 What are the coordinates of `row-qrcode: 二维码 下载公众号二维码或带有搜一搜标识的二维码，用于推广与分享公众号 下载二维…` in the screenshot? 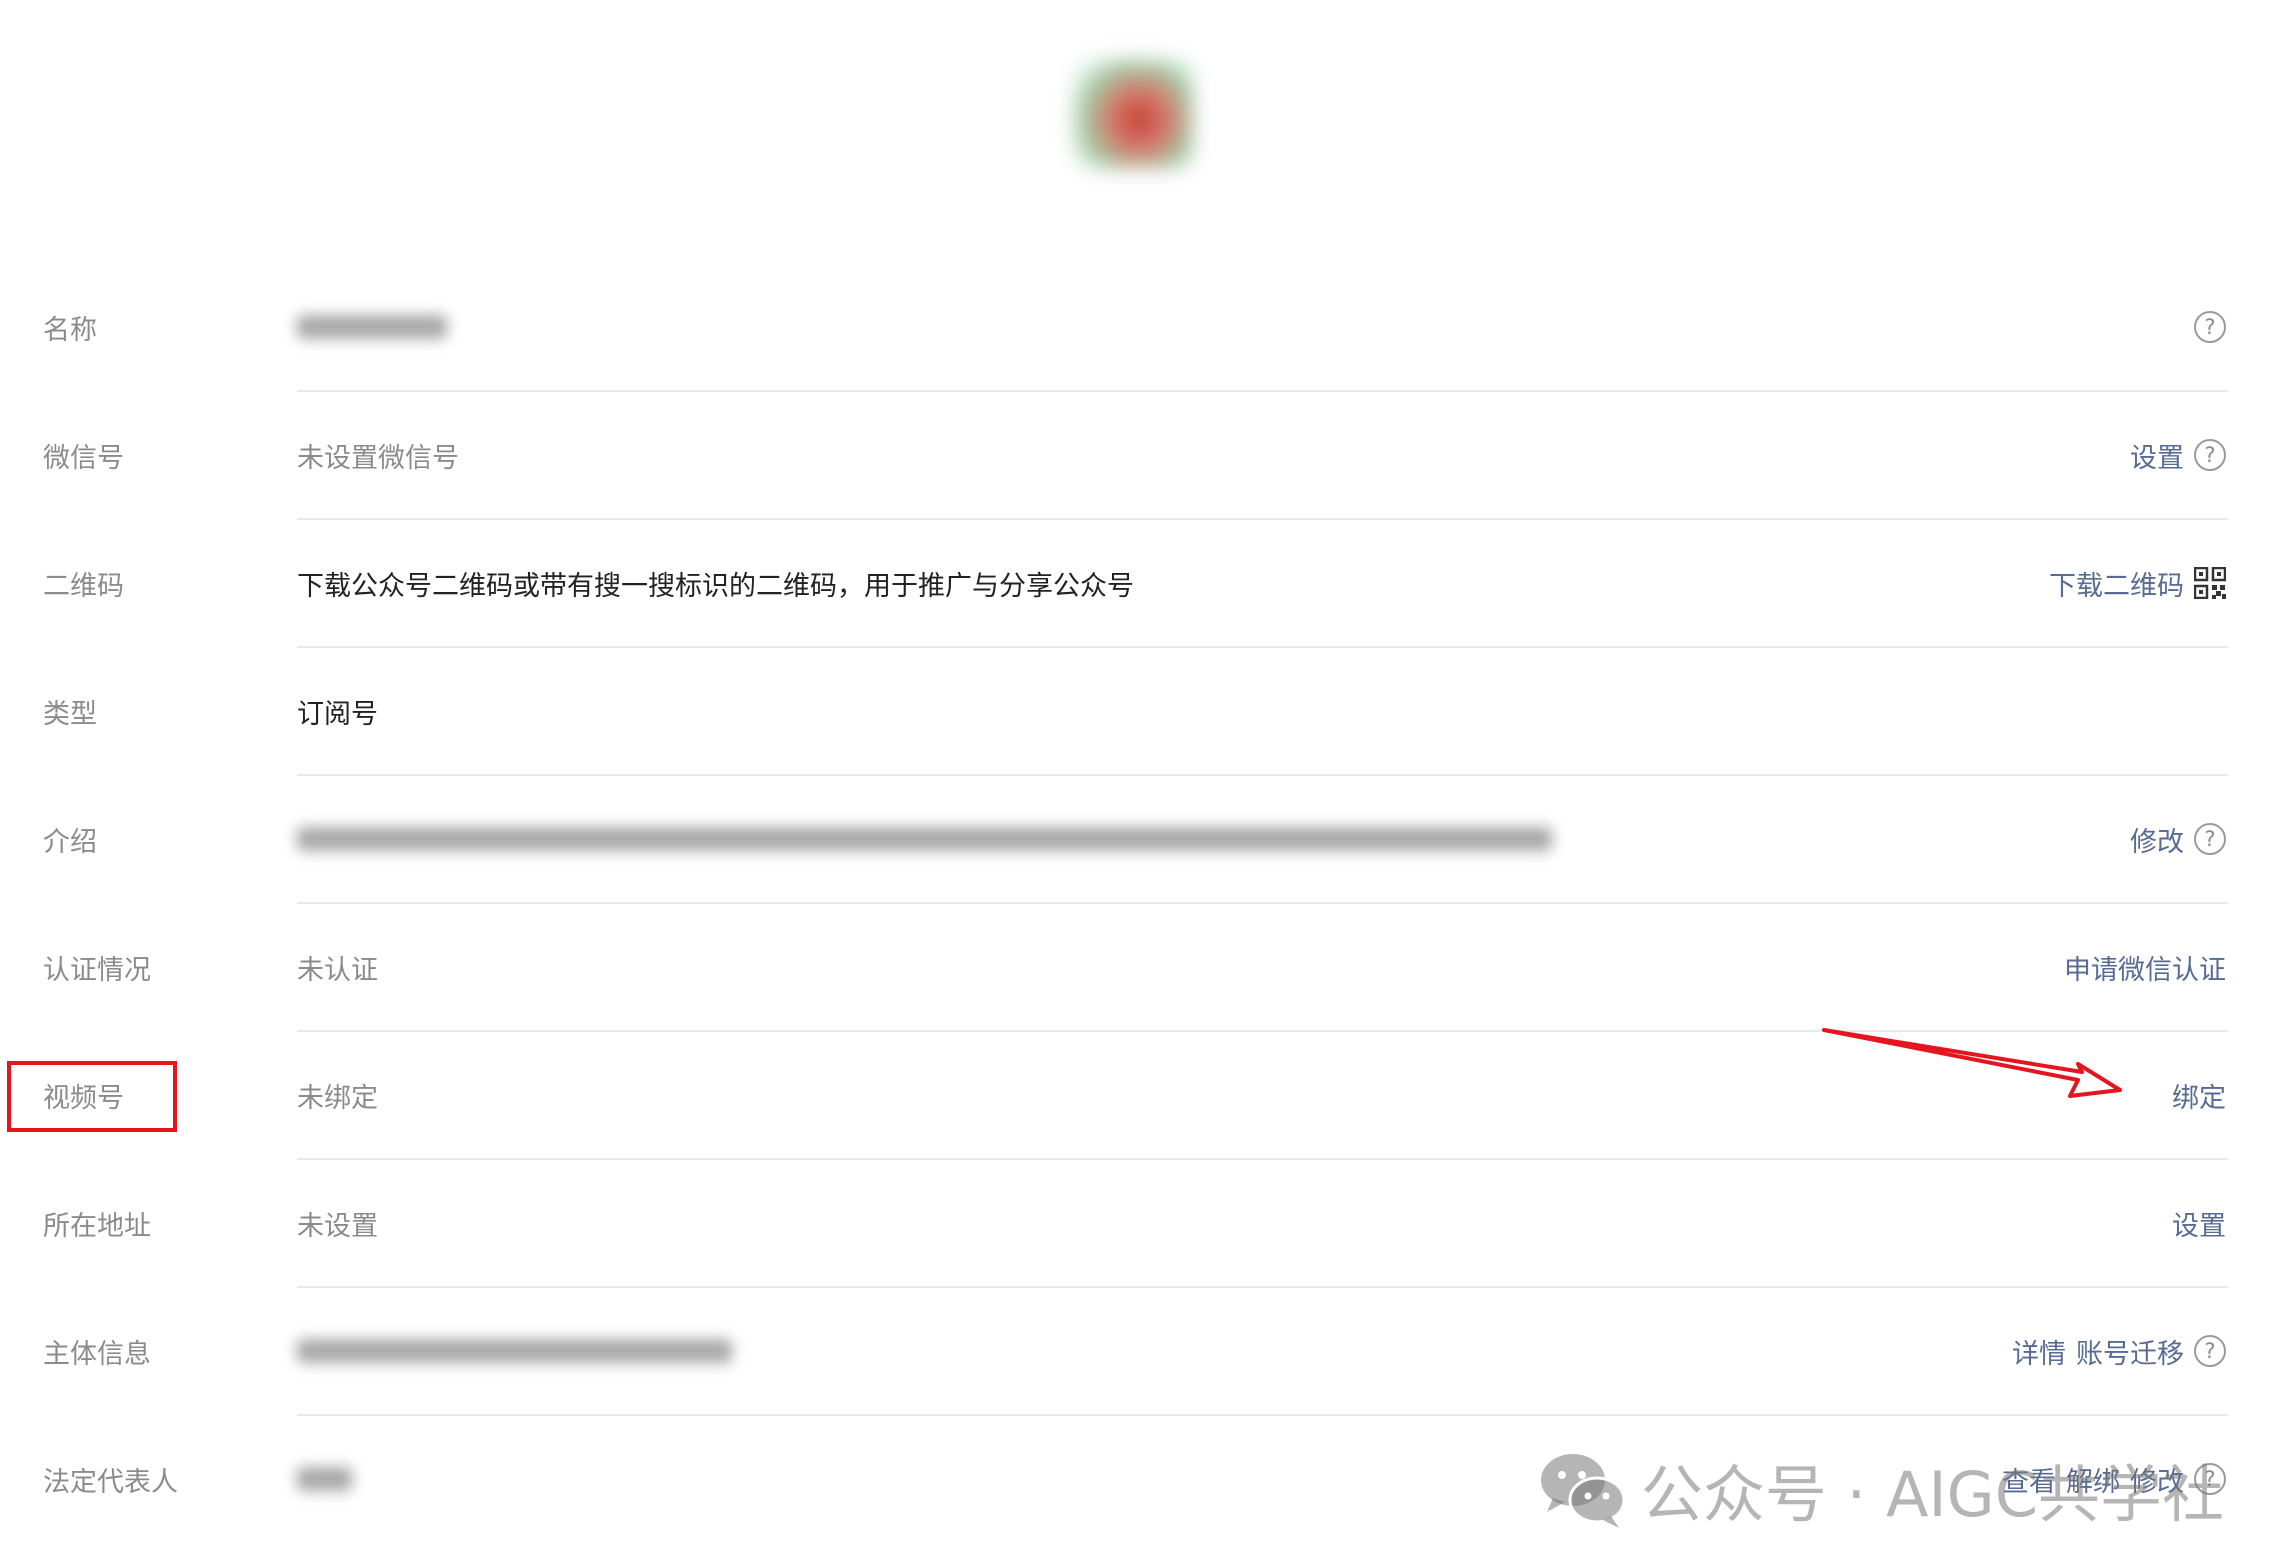 It's located at (1136, 583).